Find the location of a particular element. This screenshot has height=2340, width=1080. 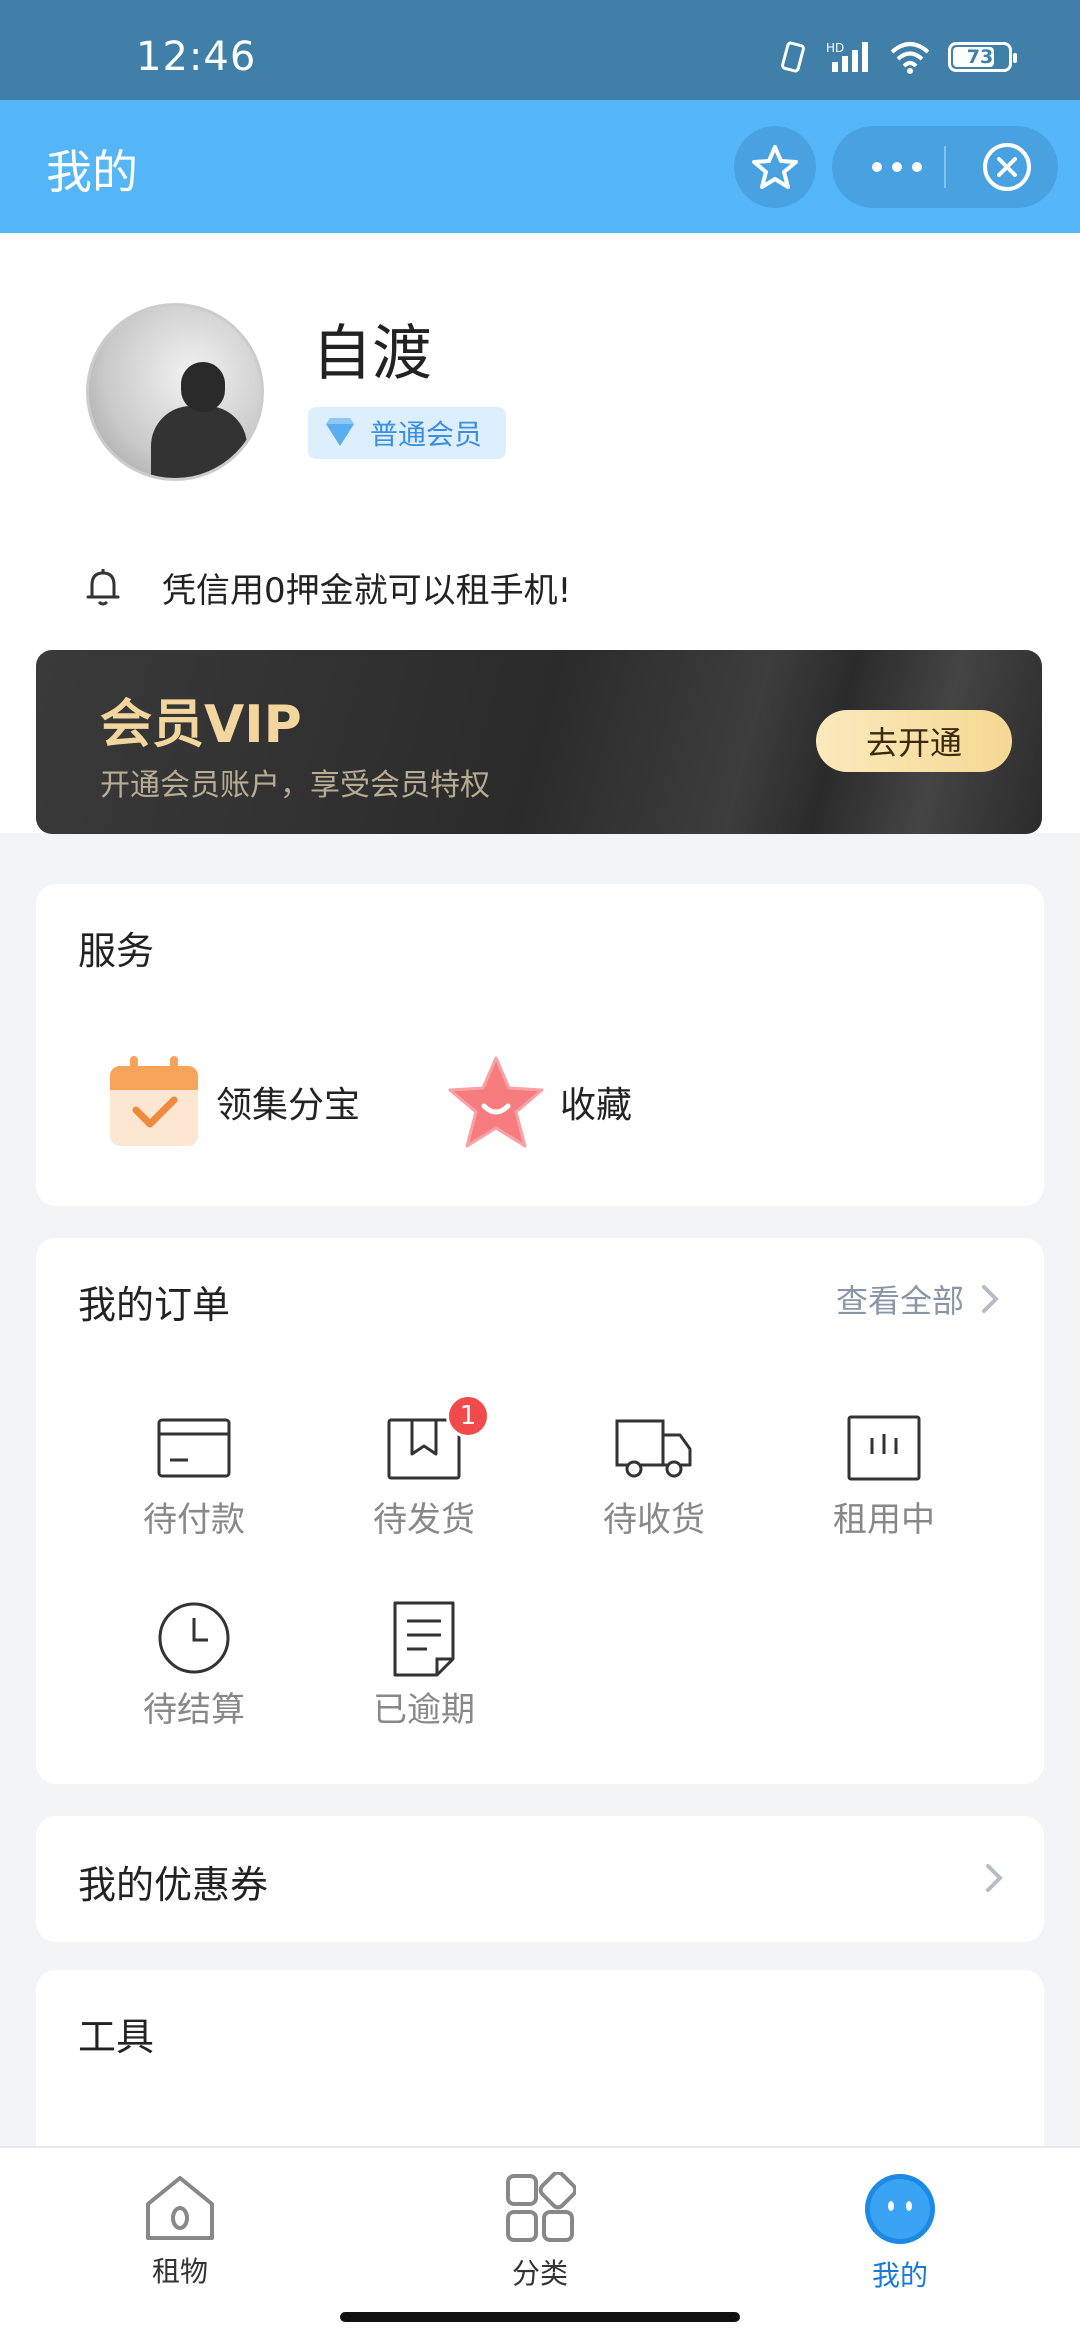

order-renting: 租用中 is located at coordinates (884, 1474).